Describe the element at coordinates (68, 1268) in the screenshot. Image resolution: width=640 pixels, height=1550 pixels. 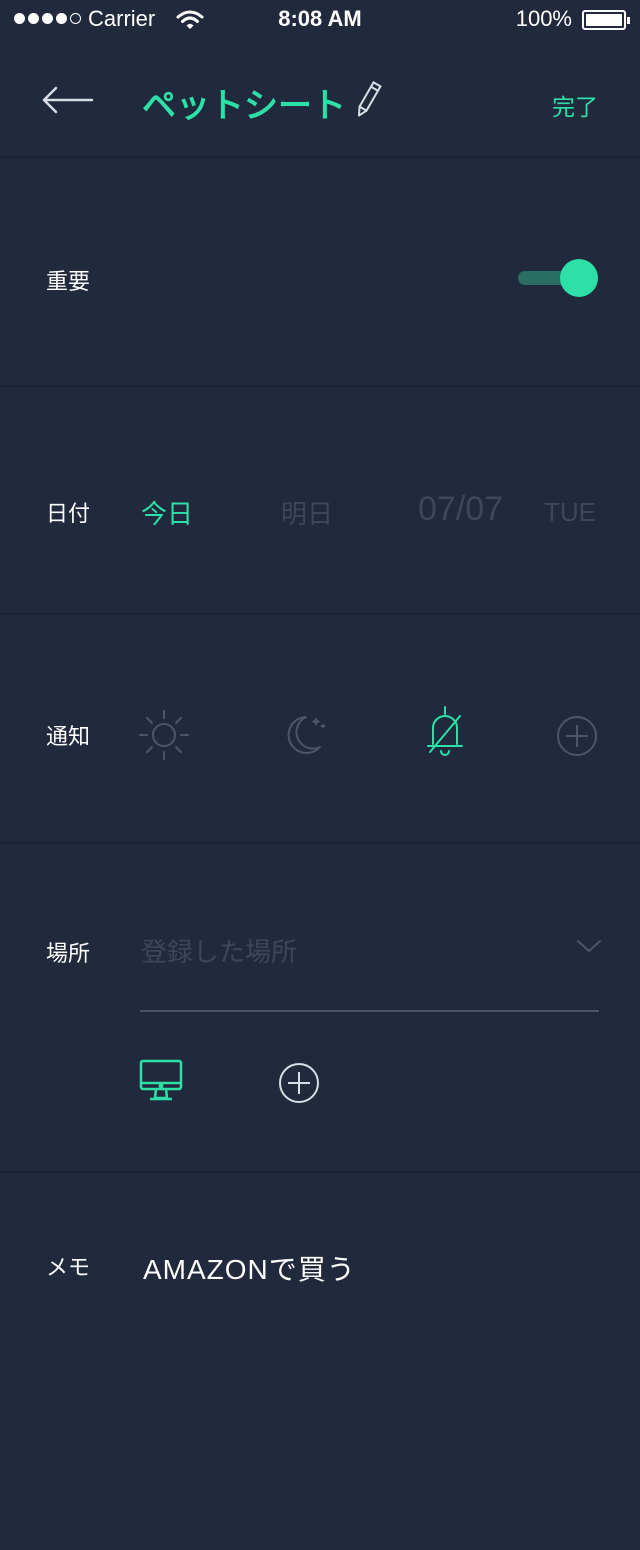
I see `memo-label: メモ` at that location.